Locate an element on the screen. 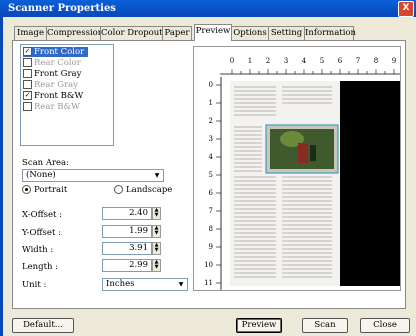  list-item: Rear B&W is located at coordinates (51, 107).